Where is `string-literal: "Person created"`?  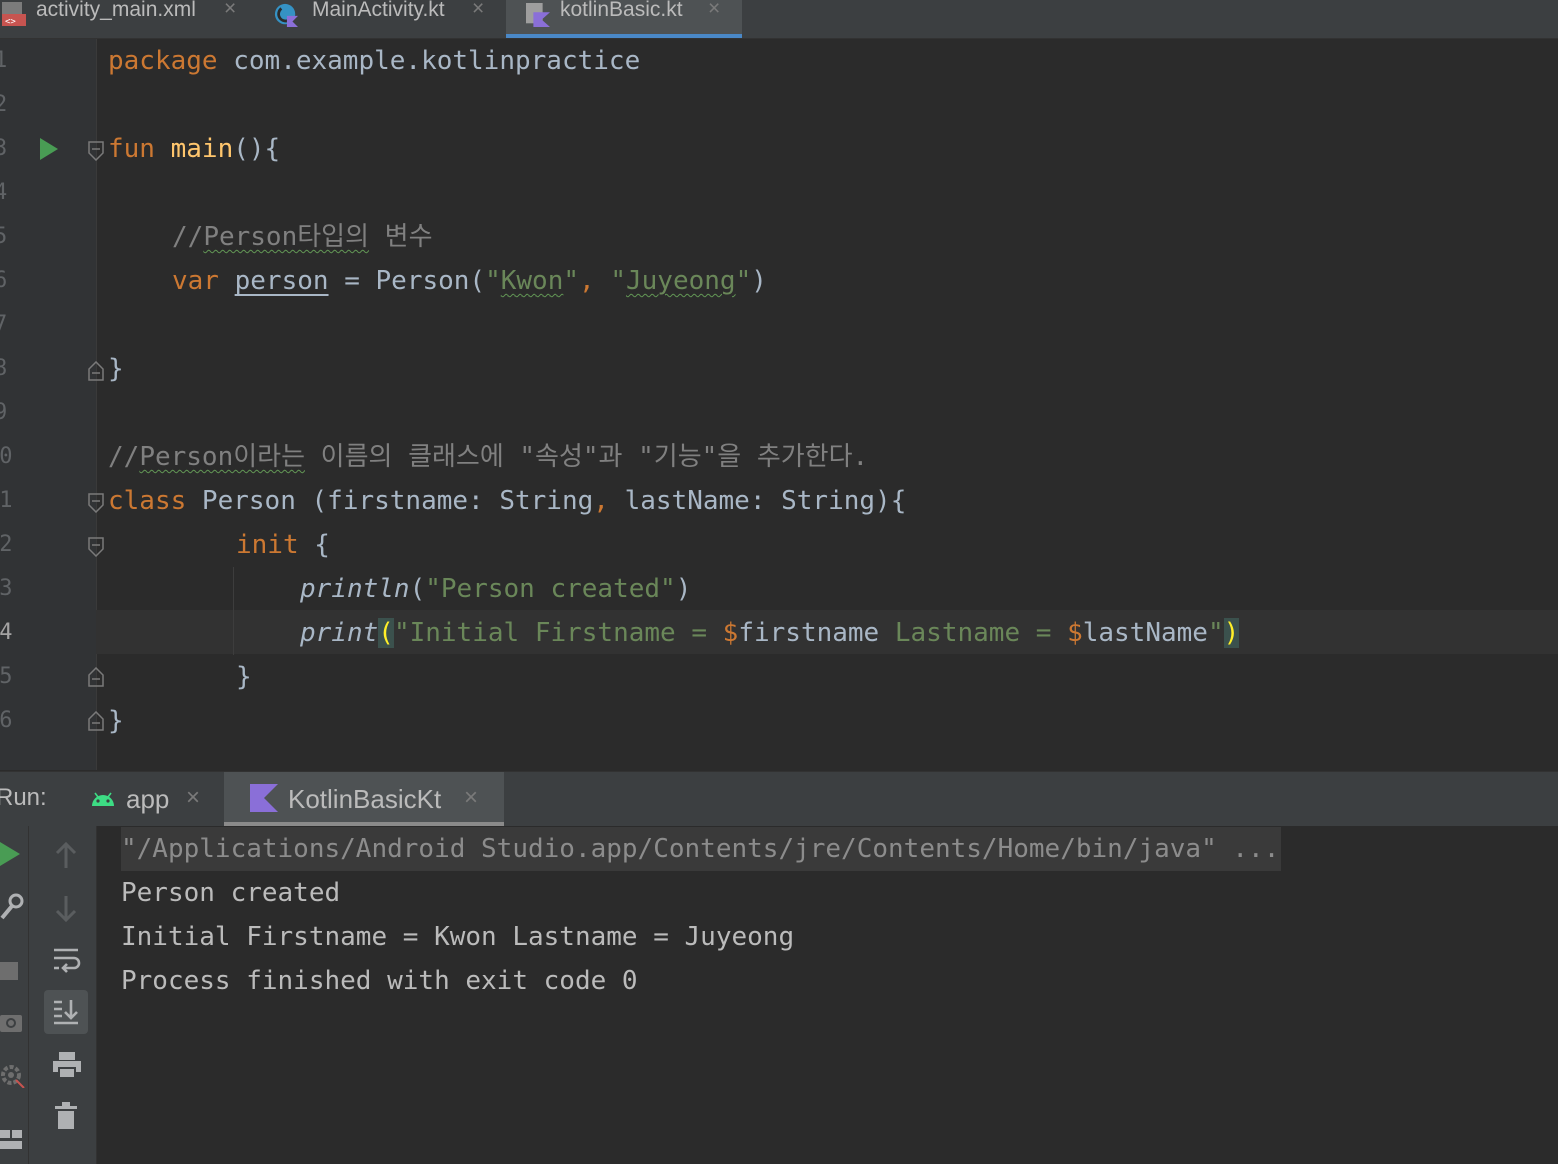 string-literal: "Person created" is located at coordinates (550, 589).